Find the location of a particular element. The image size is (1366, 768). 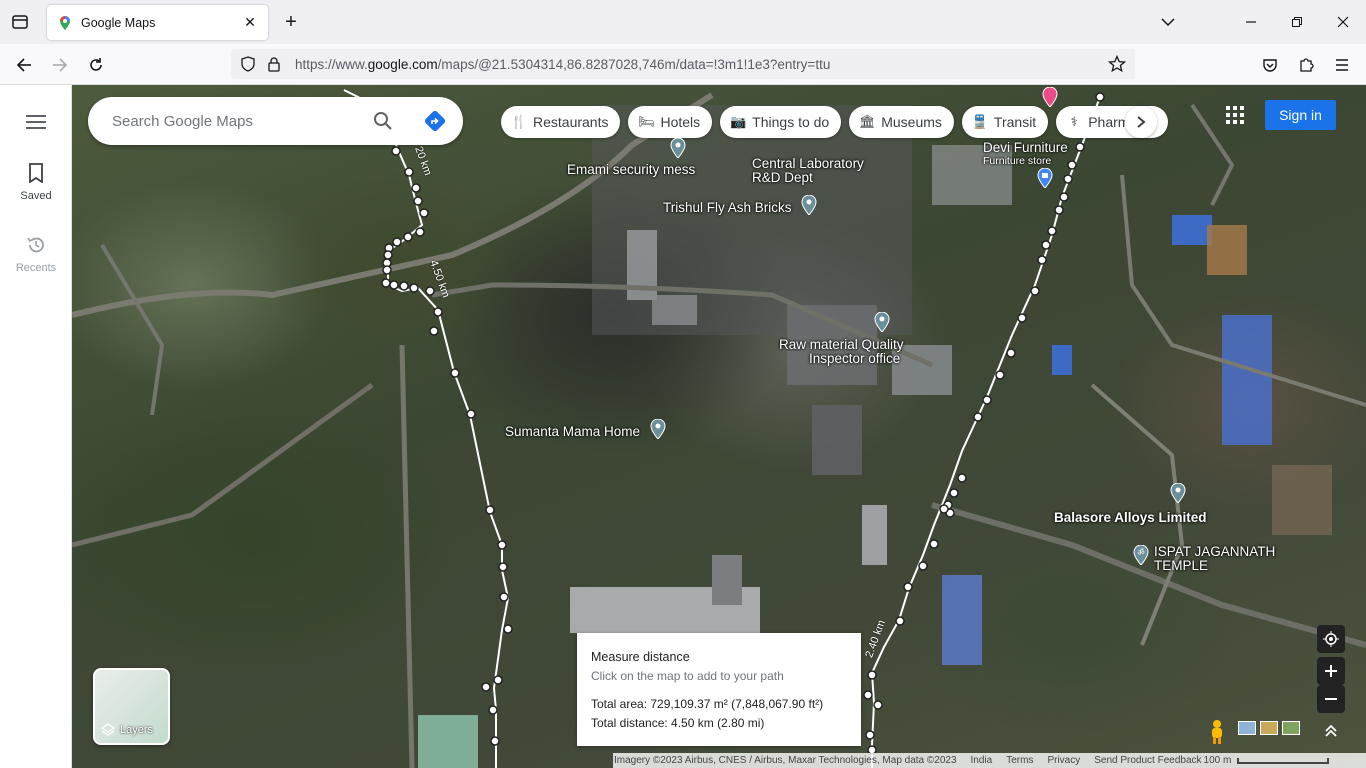

extensions-button is located at coordinates (1306, 65).